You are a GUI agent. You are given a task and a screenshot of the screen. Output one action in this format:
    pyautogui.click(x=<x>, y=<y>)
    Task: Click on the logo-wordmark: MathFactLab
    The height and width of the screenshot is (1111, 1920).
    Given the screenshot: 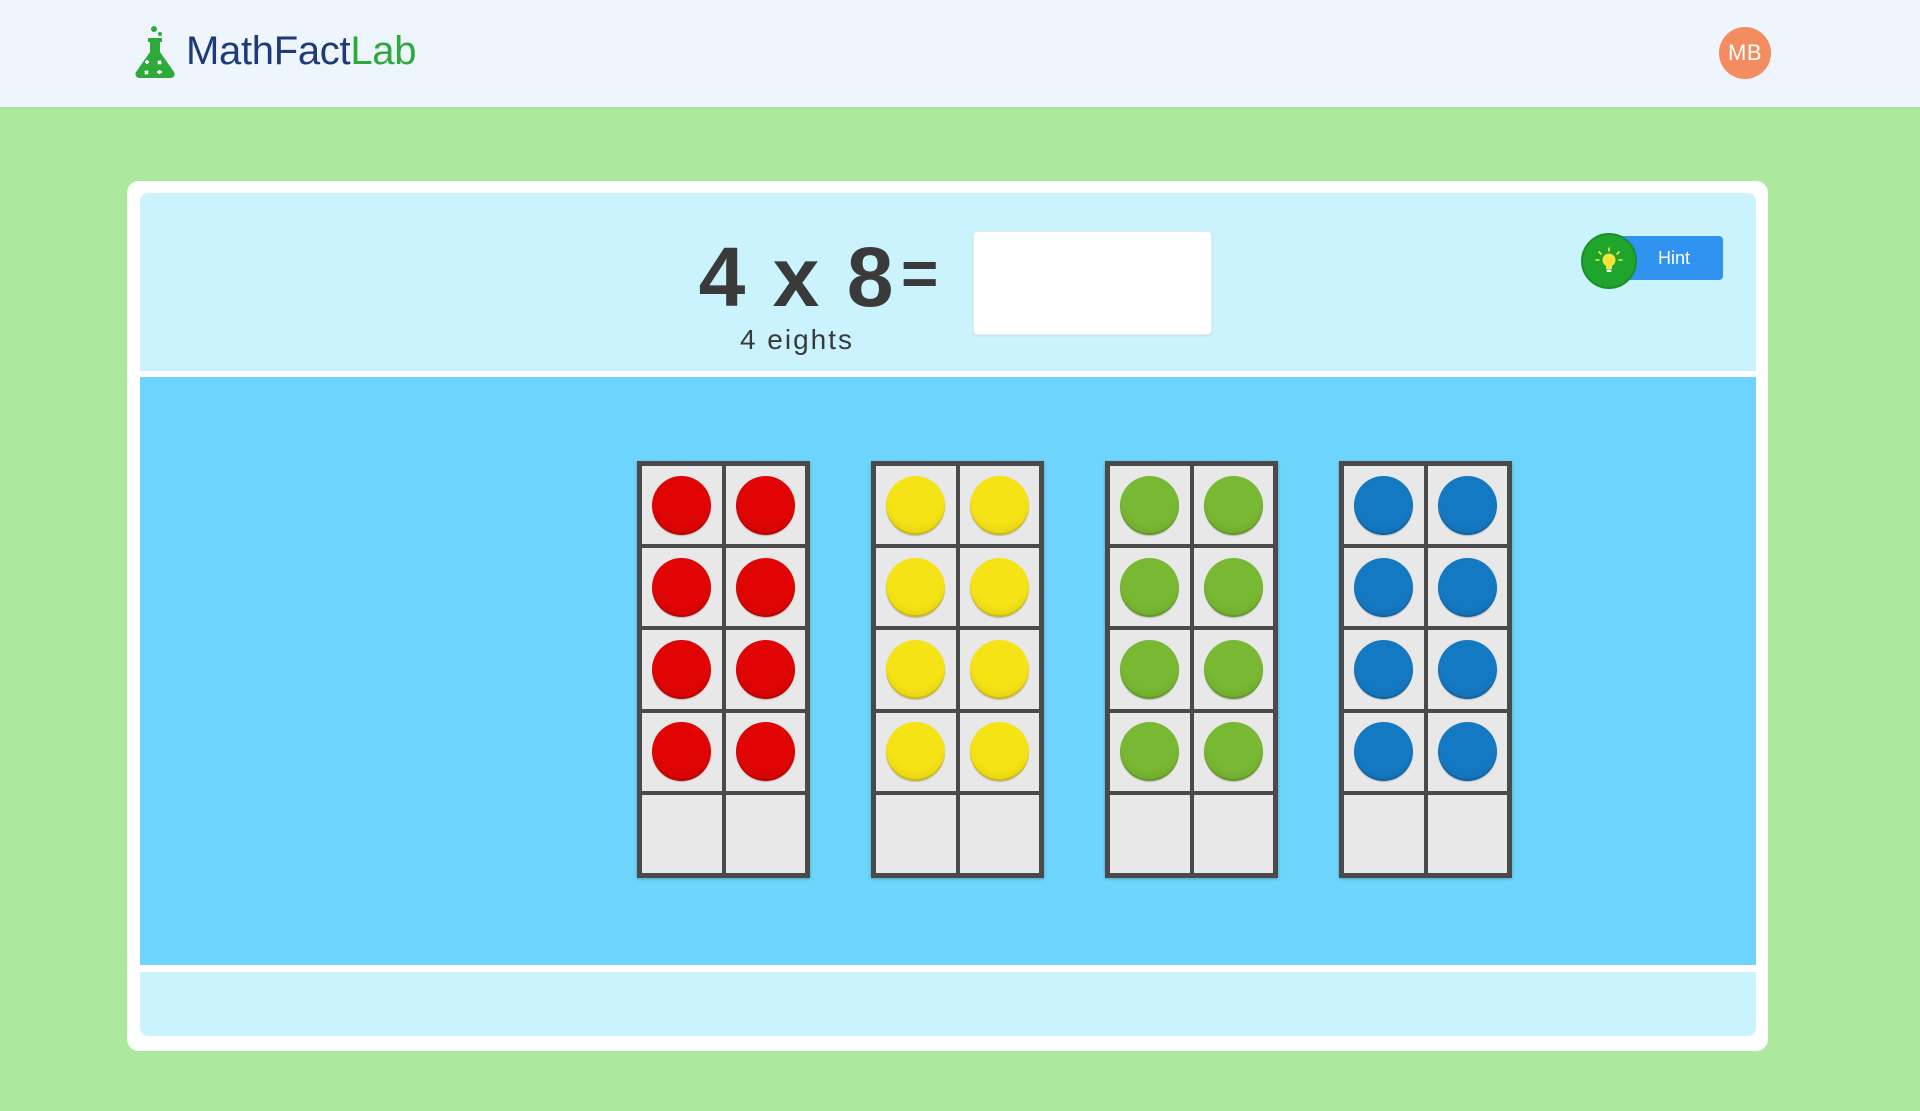 What is the action you would take?
    pyautogui.click(x=301, y=51)
    